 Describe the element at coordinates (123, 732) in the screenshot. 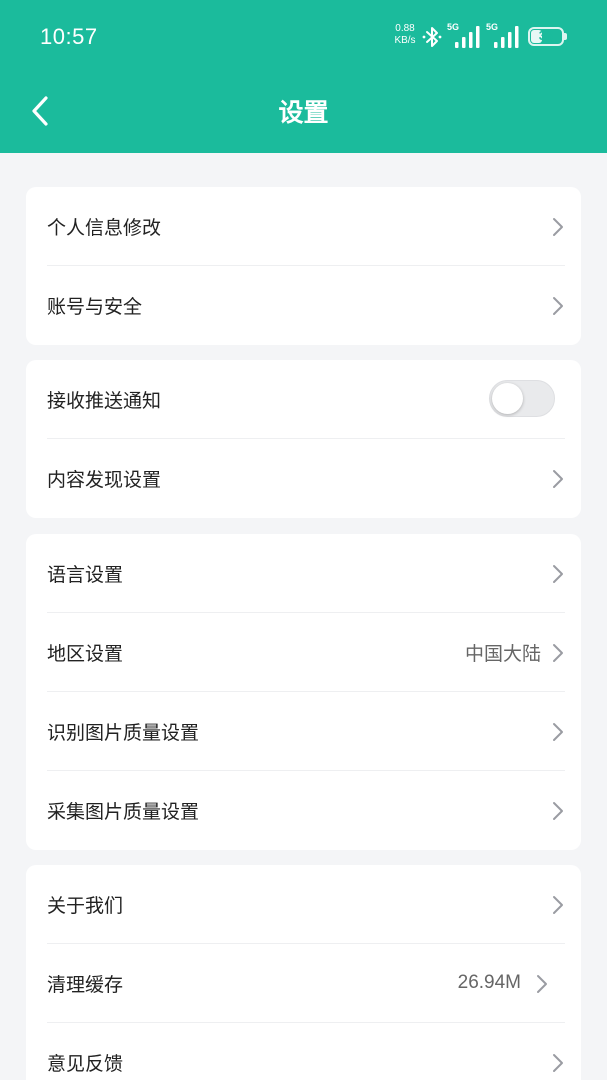

I see `settings-item-label: 识别图片质量设置` at that location.